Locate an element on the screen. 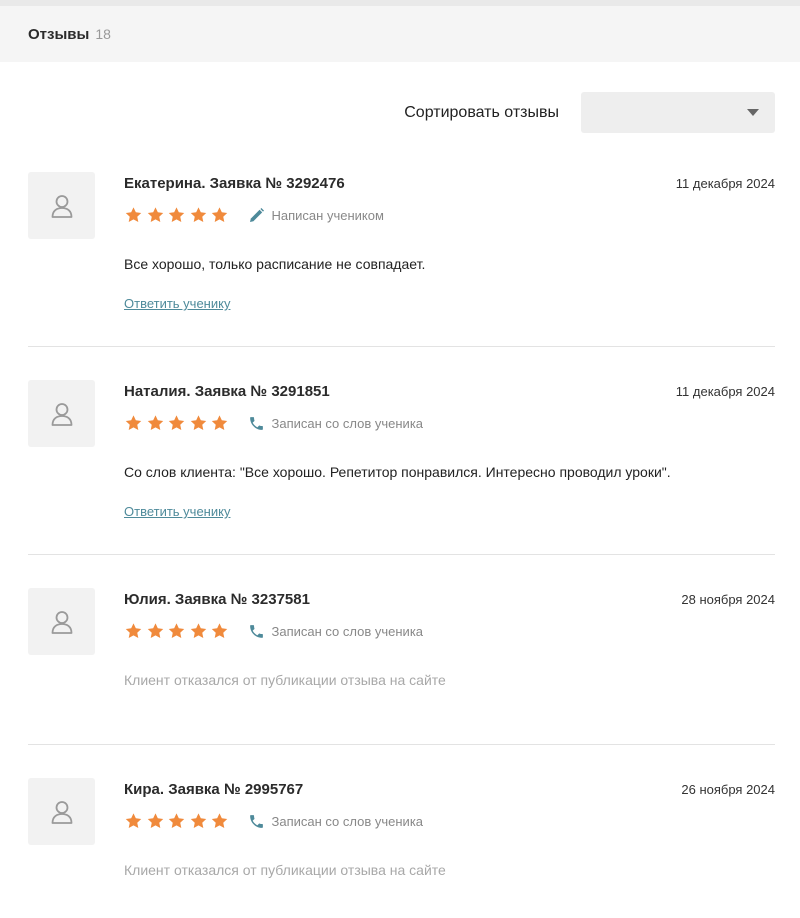 This screenshot has height=918, width=800. review-meta: Написан учеником is located at coordinates (254, 215).